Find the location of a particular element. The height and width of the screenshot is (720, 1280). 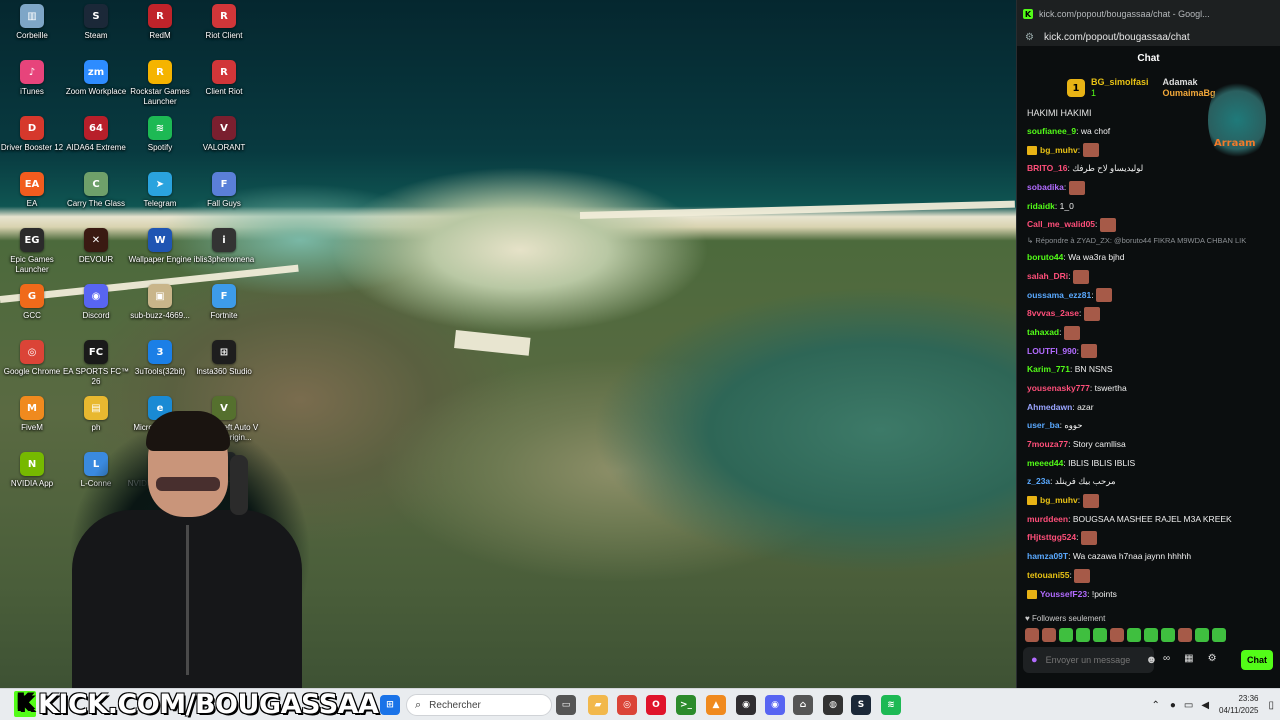

desktop-icon: R Rockstar Games Launcher is located at coordinates (160, 83).